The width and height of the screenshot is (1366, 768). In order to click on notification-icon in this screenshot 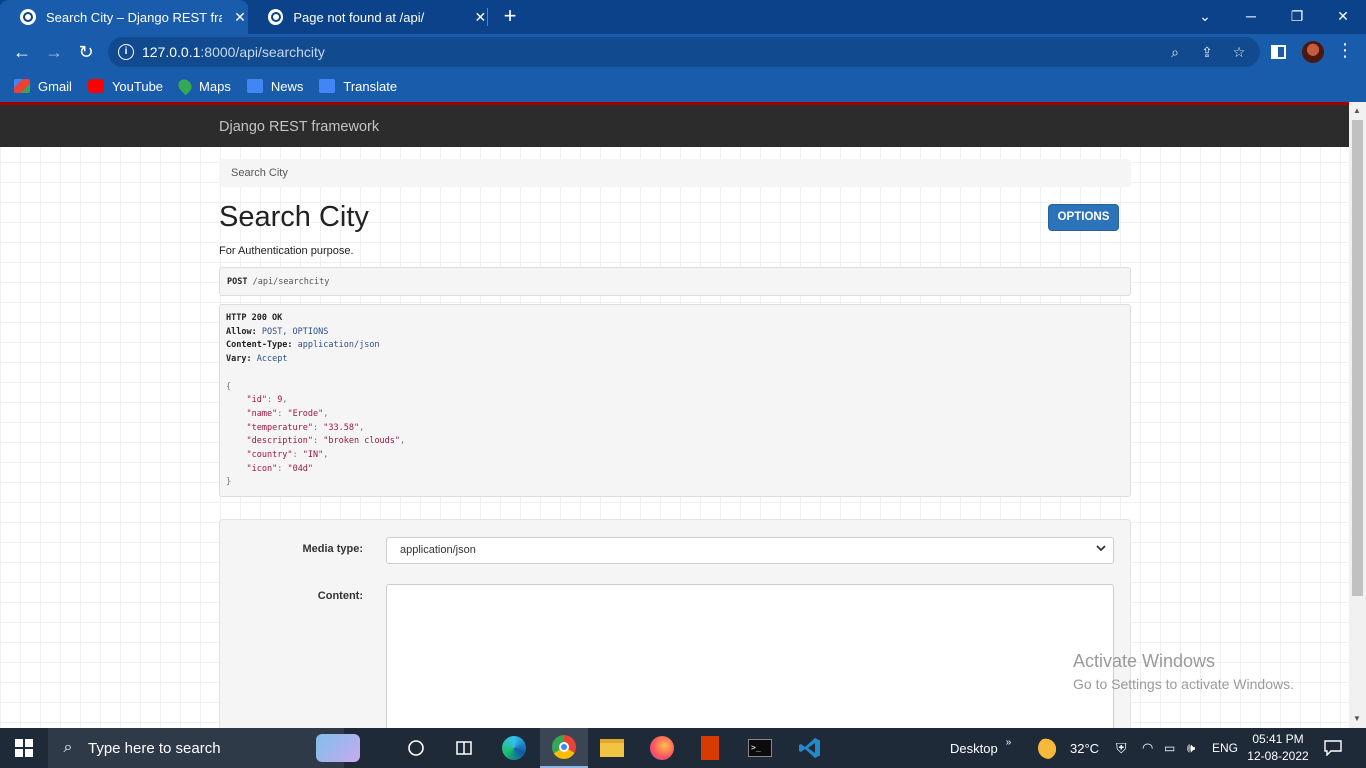, I will do `click(1333, 748)`.